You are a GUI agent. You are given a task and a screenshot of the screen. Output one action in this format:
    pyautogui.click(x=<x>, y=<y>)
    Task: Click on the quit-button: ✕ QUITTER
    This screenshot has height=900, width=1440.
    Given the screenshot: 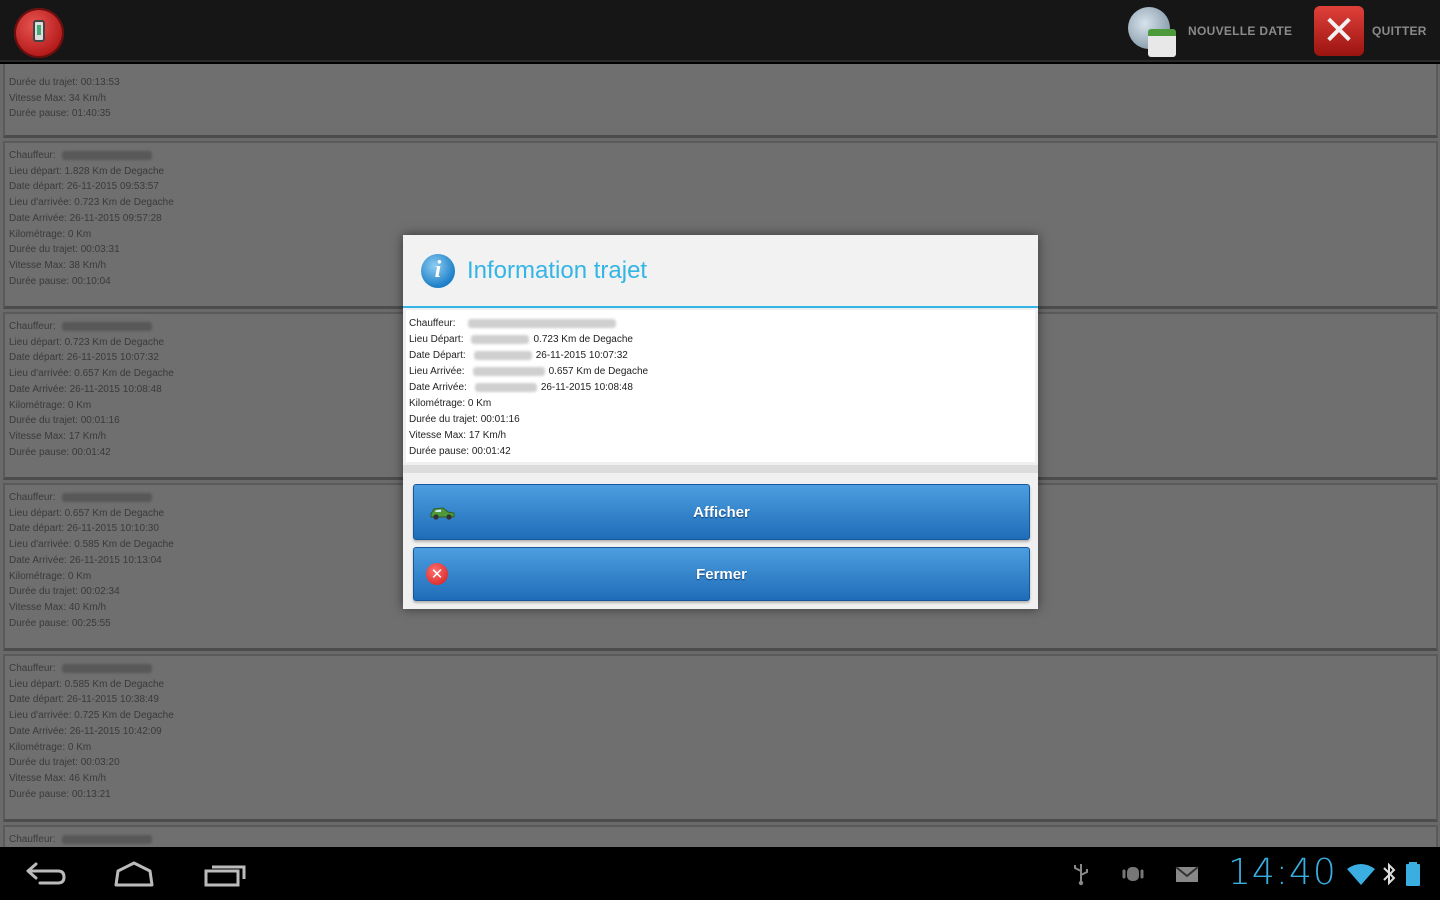 What is the action you would take?
    pyautogui.click(x=1370, y=31)
    